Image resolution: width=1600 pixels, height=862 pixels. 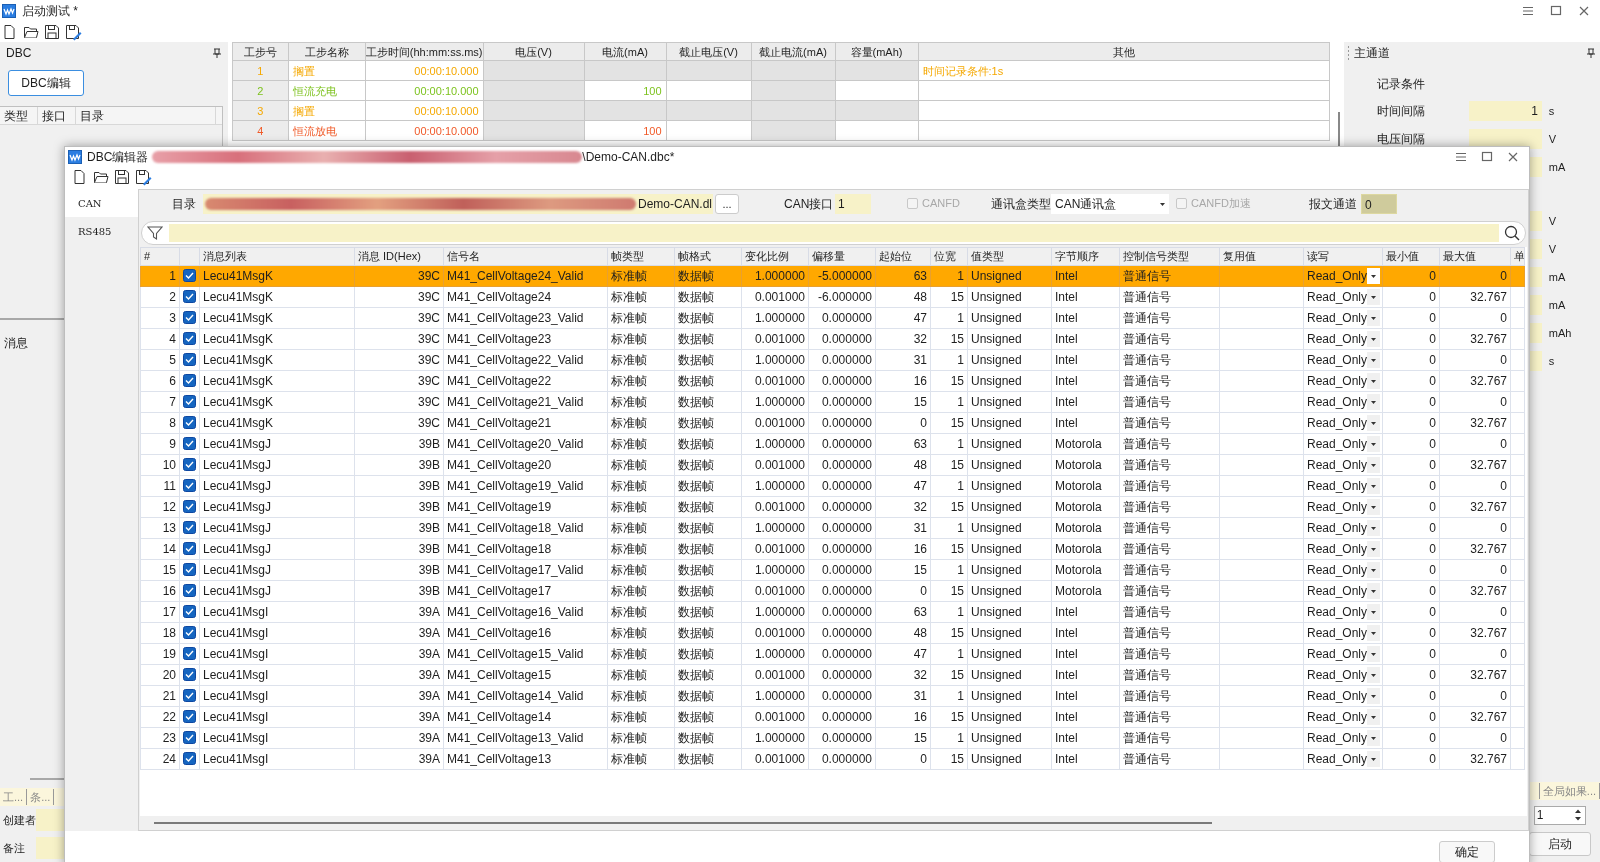 I want to click on column-header: 字节顺序, so click(x=1085, y=256).